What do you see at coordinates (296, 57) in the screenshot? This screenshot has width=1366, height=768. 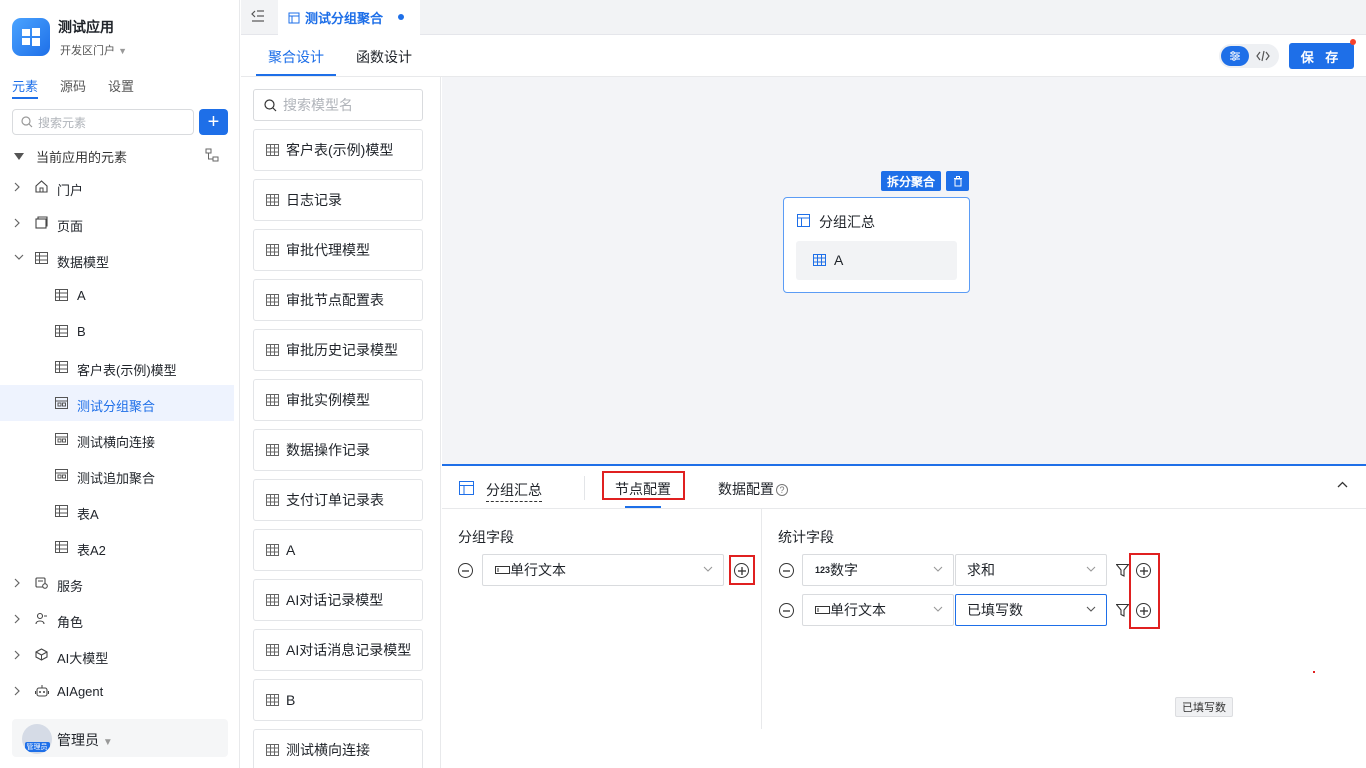 I see `tab-aggregate-design: 聚合设计` at bounding box center [296, 57].